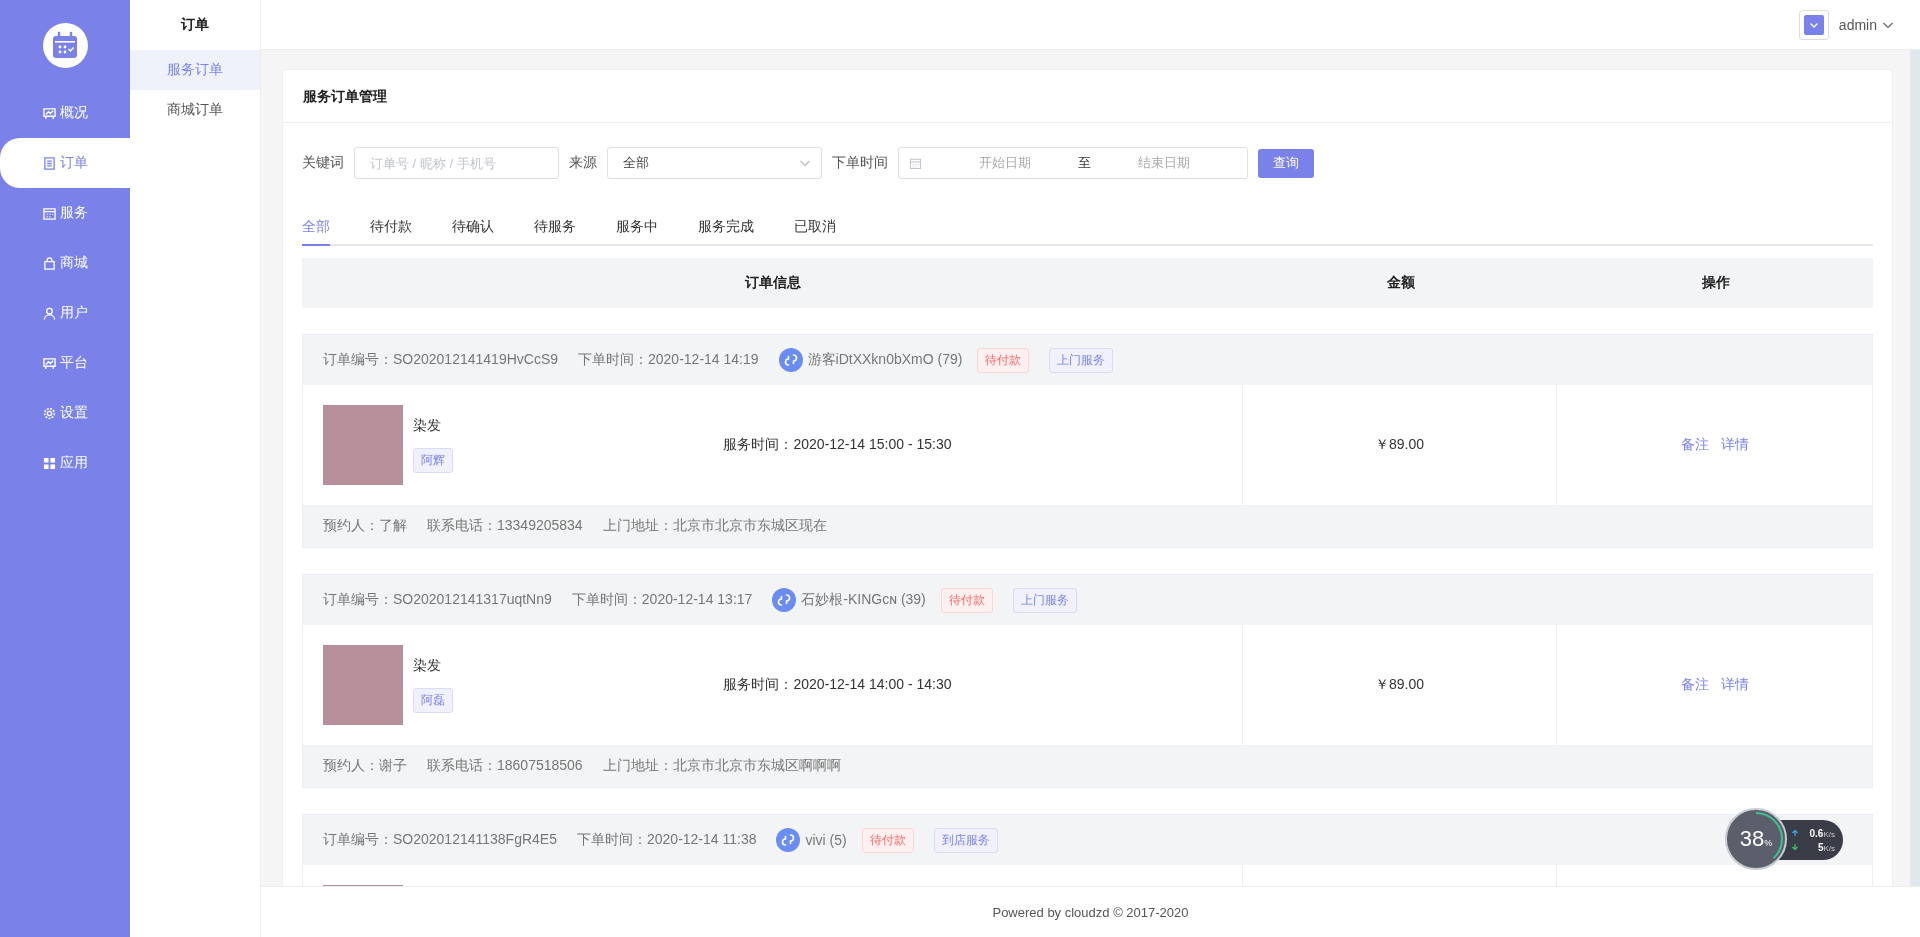 This screenshot has width=1920, height=937. I want to click on order-time: 下单时间：2020-12-14 11:38, so click(667, 840).